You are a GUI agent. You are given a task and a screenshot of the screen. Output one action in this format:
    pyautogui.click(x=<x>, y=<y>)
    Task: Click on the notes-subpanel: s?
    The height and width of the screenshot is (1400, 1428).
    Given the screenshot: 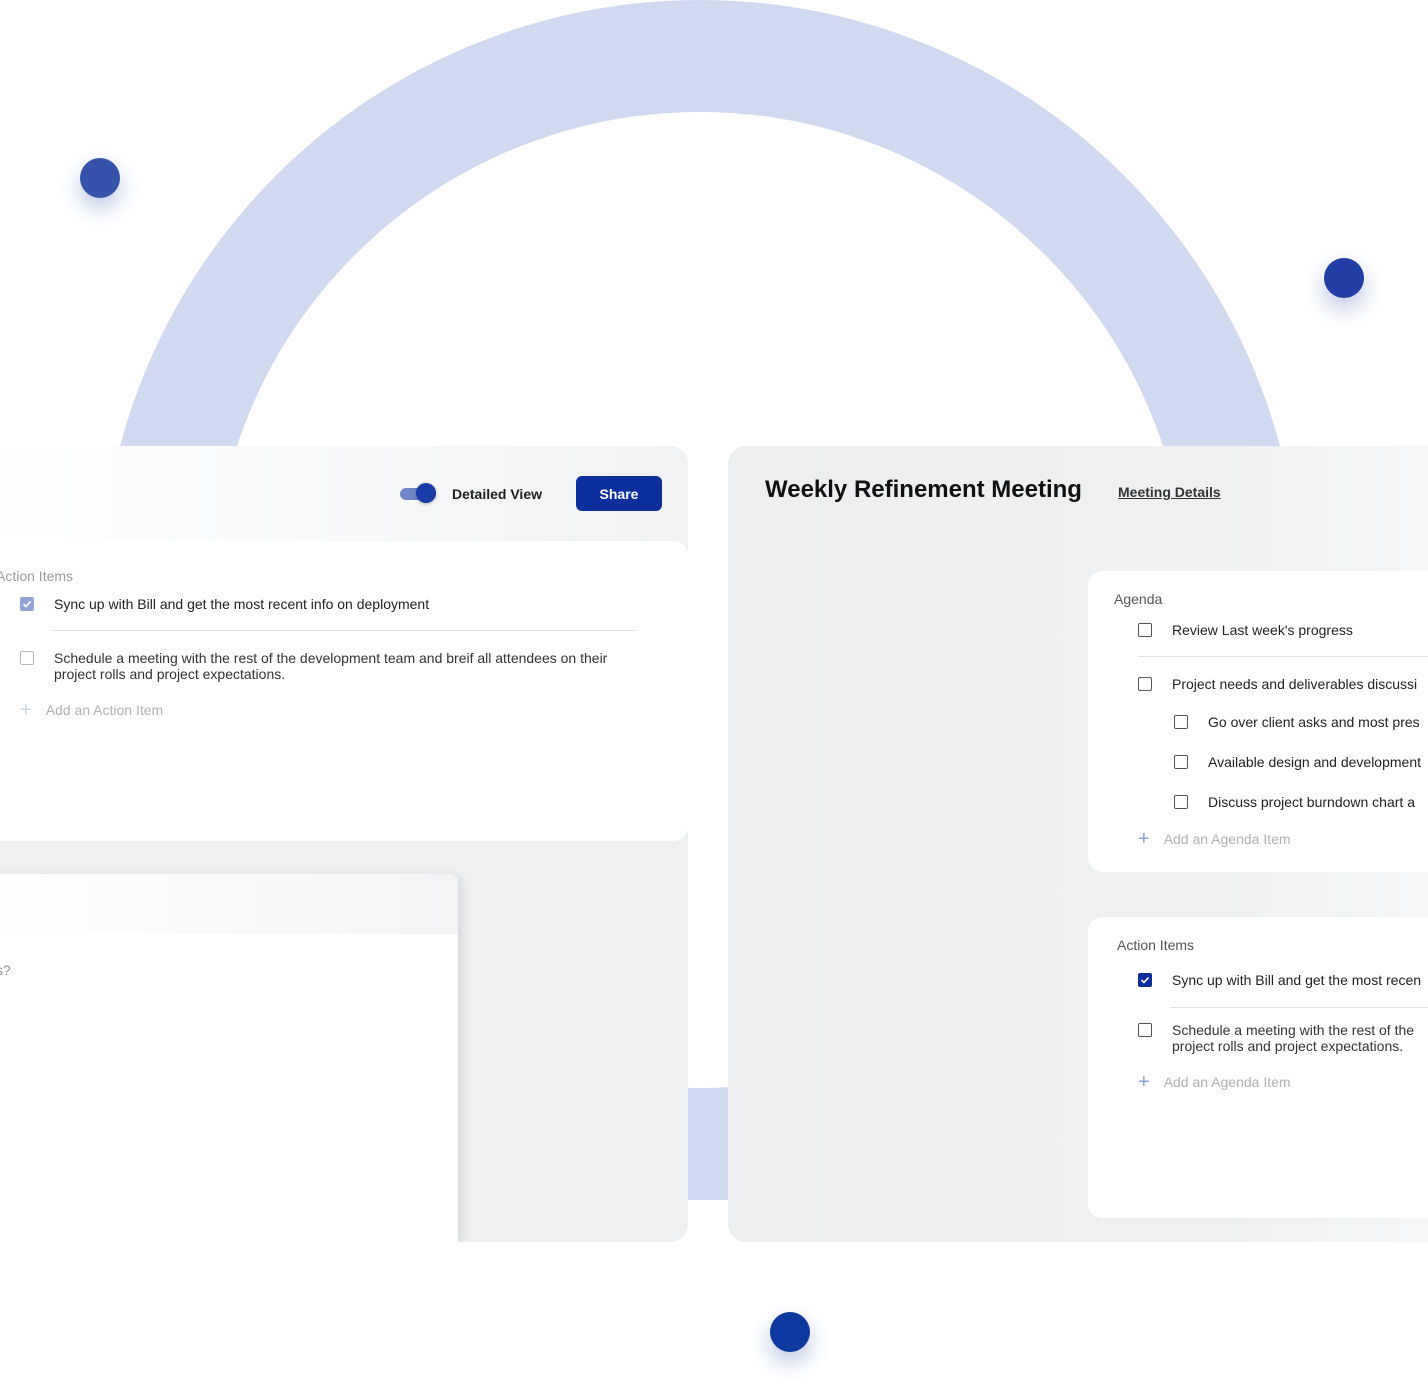 What is the action you would take?
    pyautogui.click(x=229, y=1058)
    